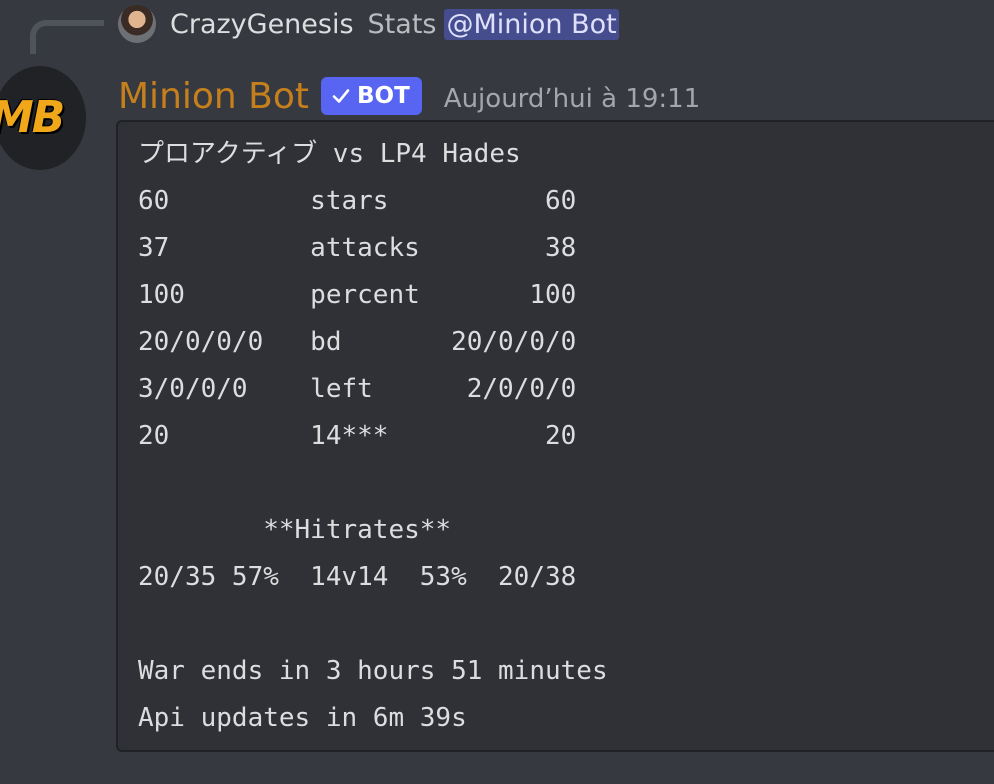  What do you see at coordinates (357, 295) in the screenshot?
I see `code-line-percent: 100 percent 100` at bounding box center [357, 295].